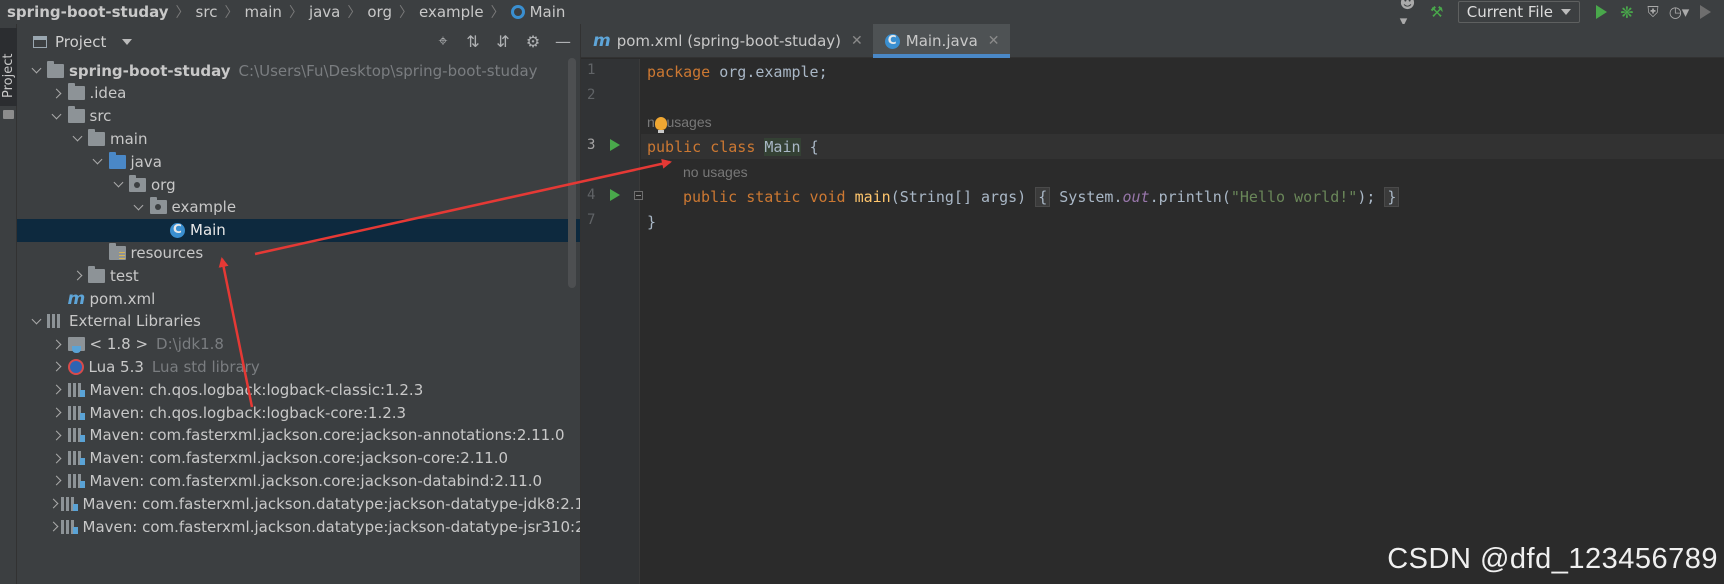 The height and width of the screenshot is (584, 1724). Describe the element at coordinates (1366, 196) in the screenshot. I see `code-text: );` at that location.